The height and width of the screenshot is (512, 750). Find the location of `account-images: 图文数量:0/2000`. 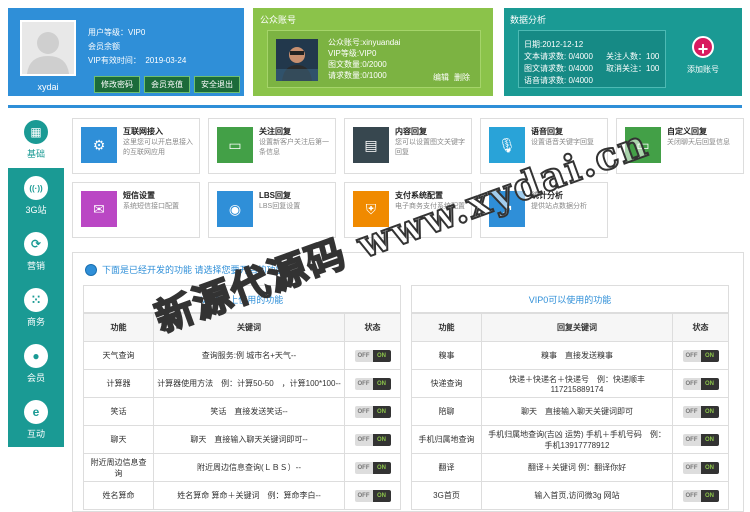

account-images: 图文数量:0/2000 is located at coordinates (357, 64).